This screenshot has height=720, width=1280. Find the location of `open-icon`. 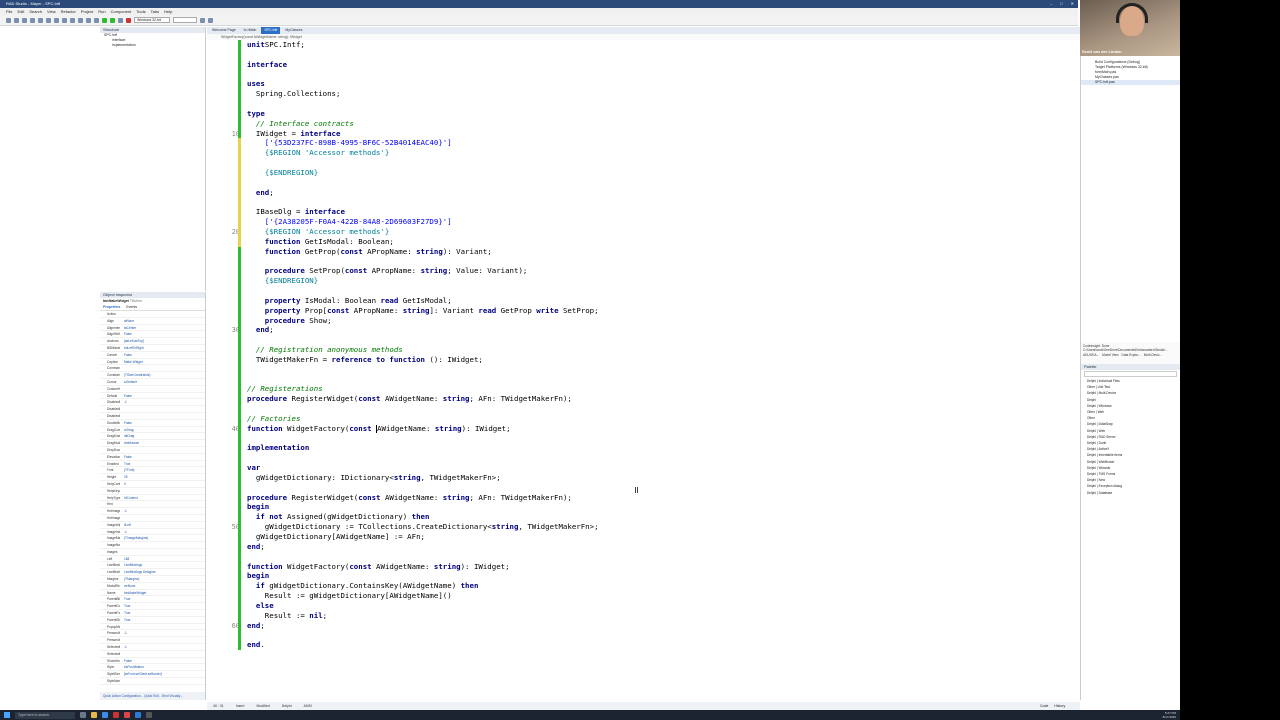

open-icon is located at coordinates (16, 20).